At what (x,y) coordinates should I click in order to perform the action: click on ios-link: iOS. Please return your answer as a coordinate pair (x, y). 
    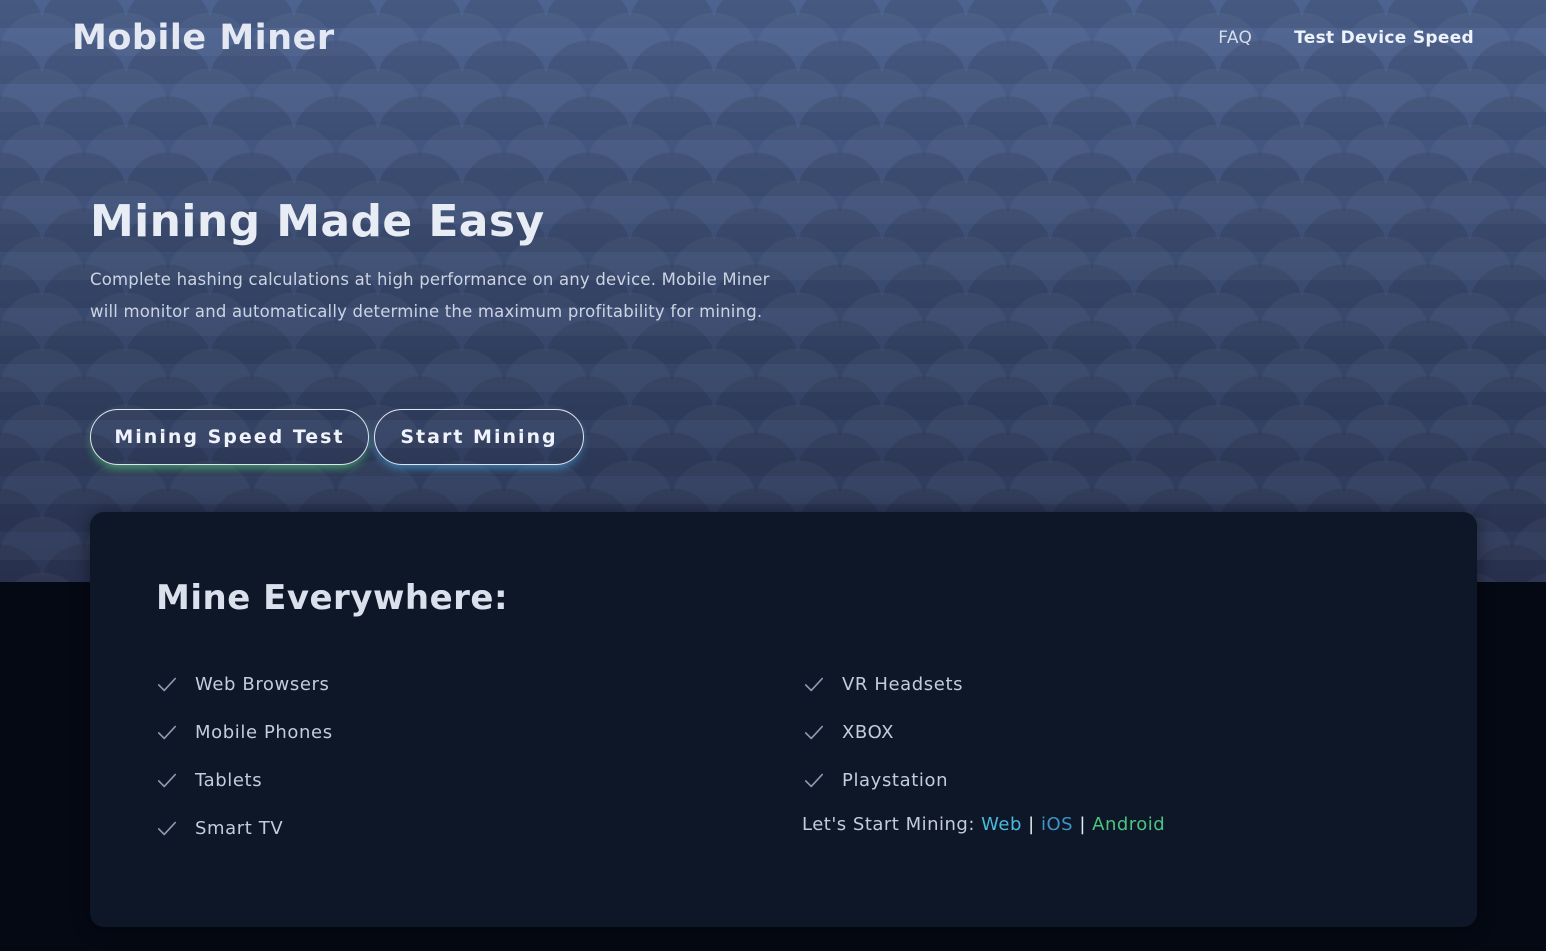
    Looking at the image, I should click on (1057, 824).